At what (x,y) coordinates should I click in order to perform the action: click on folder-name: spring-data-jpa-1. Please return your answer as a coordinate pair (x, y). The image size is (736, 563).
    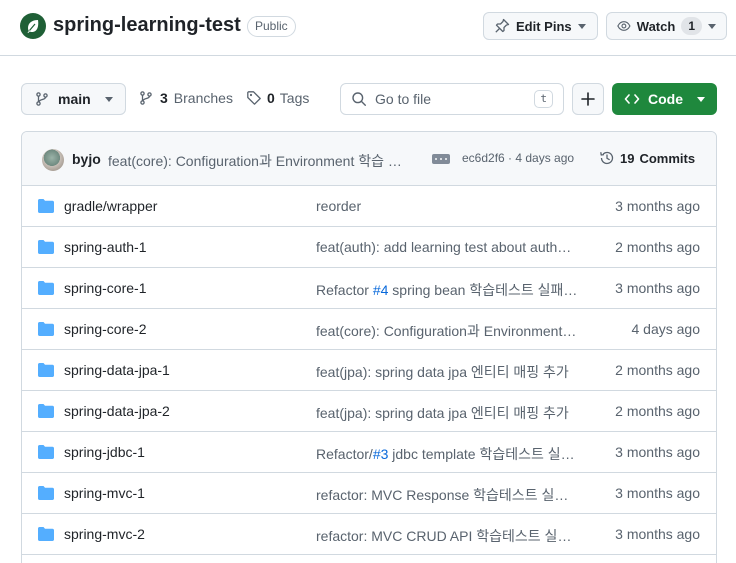
    Looking at the image, I should click on (117, 370).